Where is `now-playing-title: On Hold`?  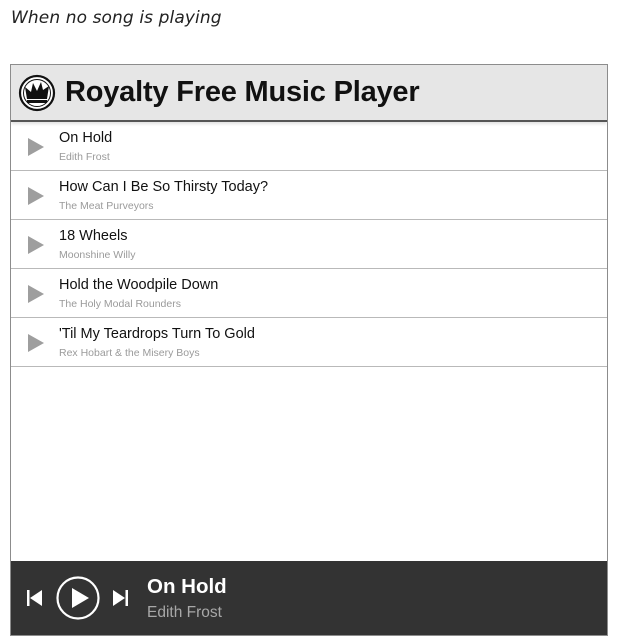 now-playing-title: On Hold is located at coordinates (187, 586).